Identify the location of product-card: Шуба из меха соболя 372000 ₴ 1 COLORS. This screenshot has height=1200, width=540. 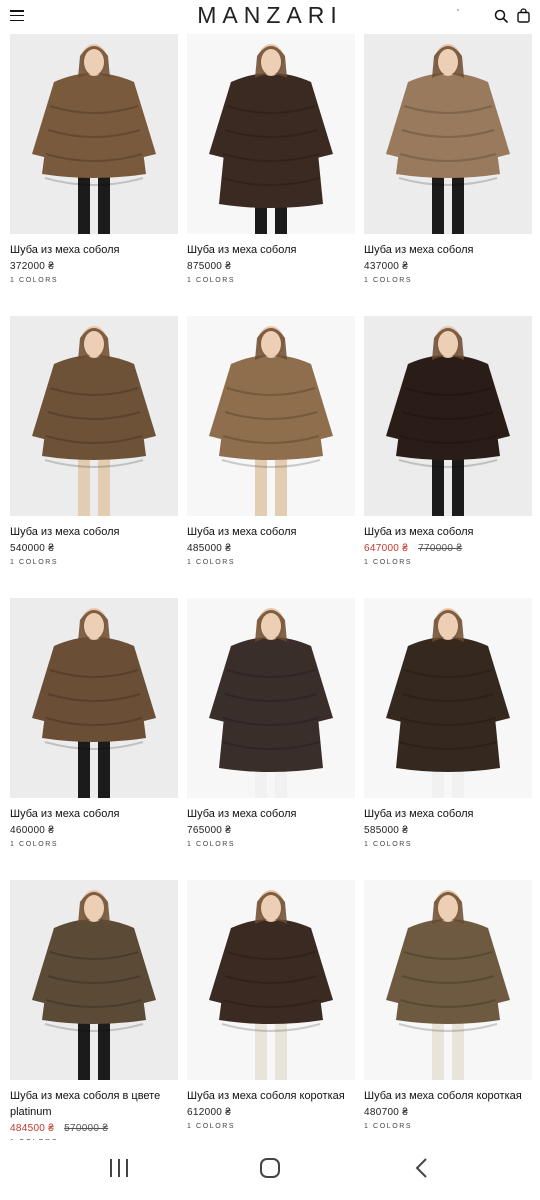
(94, 160).